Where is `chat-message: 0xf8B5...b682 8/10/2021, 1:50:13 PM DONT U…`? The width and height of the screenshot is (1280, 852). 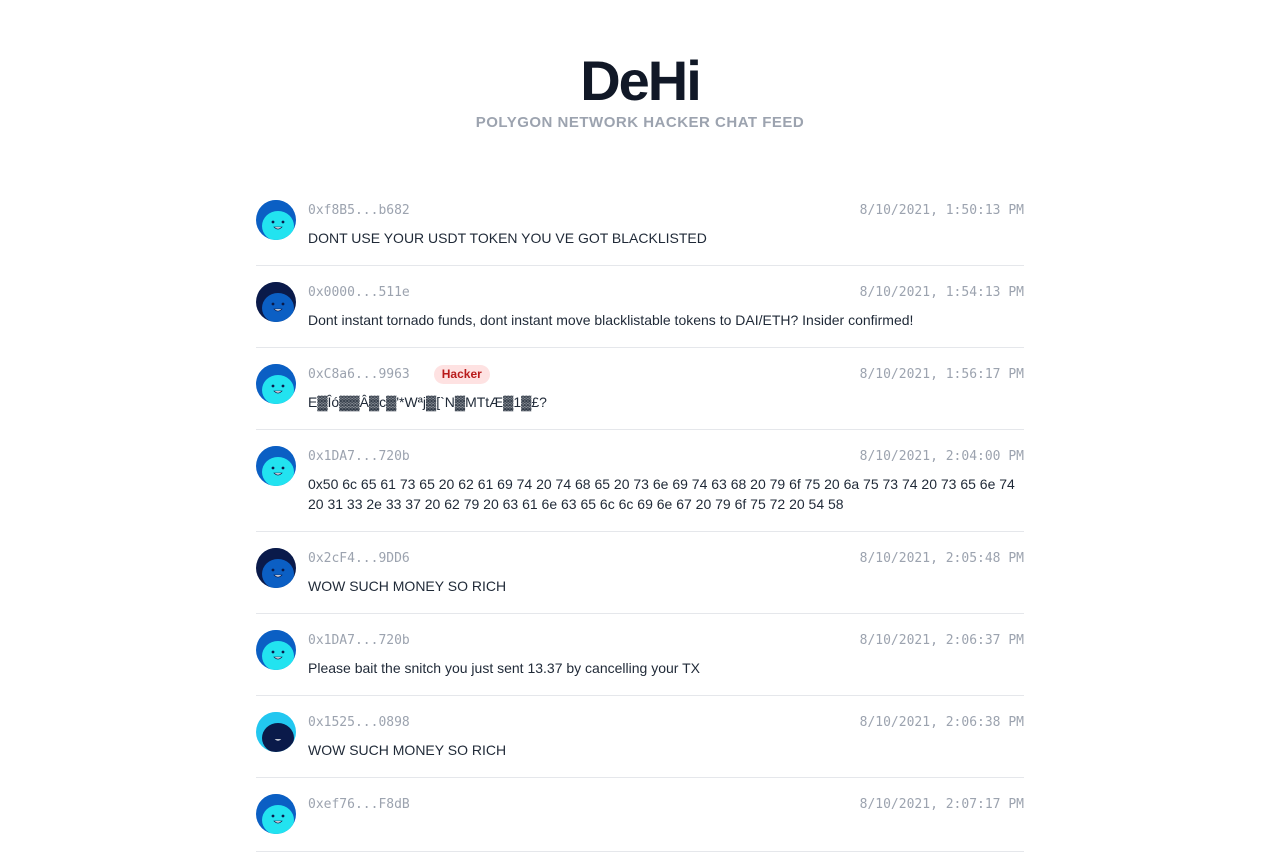 chat-message: 0xf8B5...b682 8/10/2021, 1:50:13 PM DONT U… is located at coordinates (640, 225).